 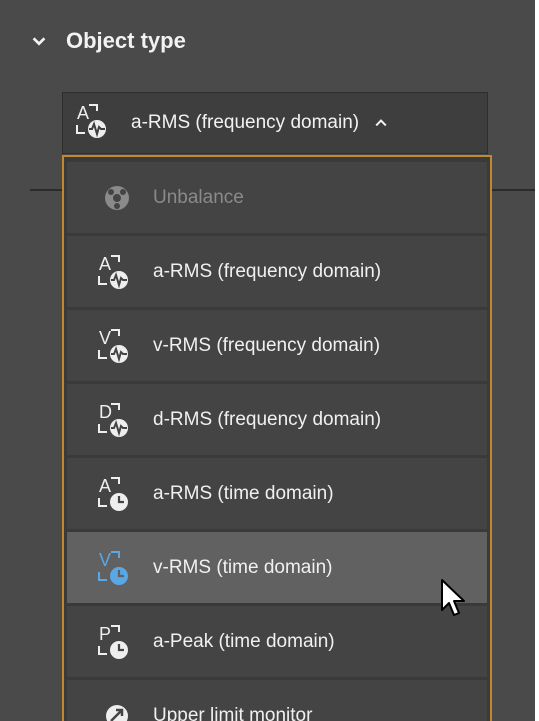 What do you see at coordinates (233, 712) in the screenshot?
I see `option-label: Upper limit monitor` at bounding box center [233, 712].